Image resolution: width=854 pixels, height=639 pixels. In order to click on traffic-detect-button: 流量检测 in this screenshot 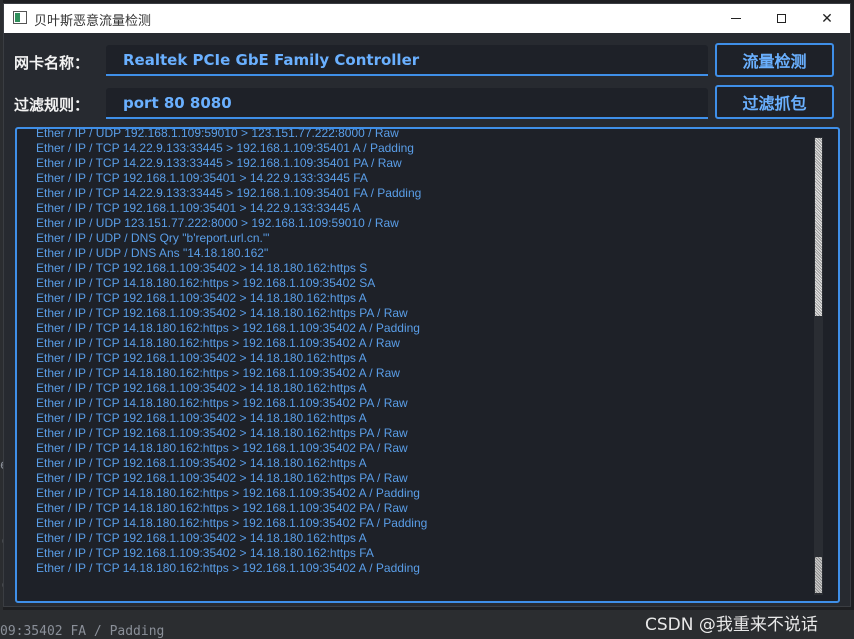, I will do `click(774, 60)`.